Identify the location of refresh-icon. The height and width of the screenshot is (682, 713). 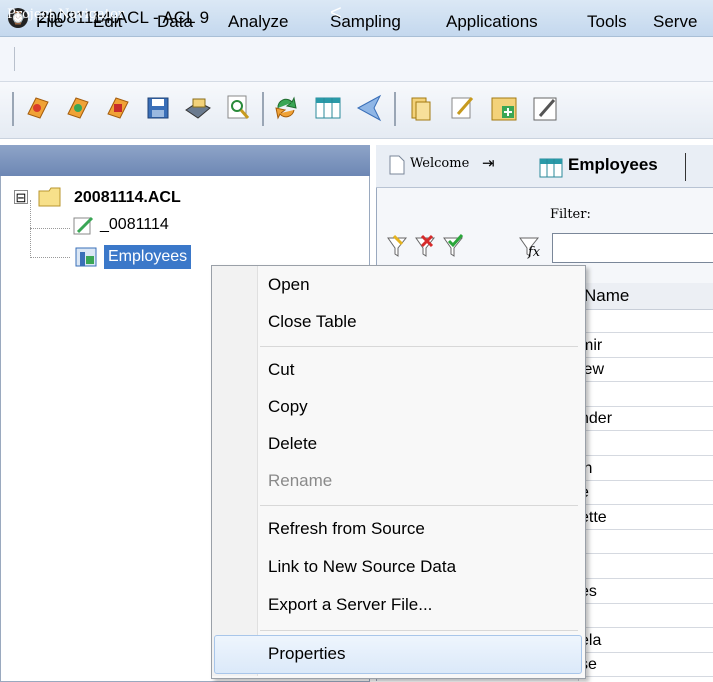
(286, 108).